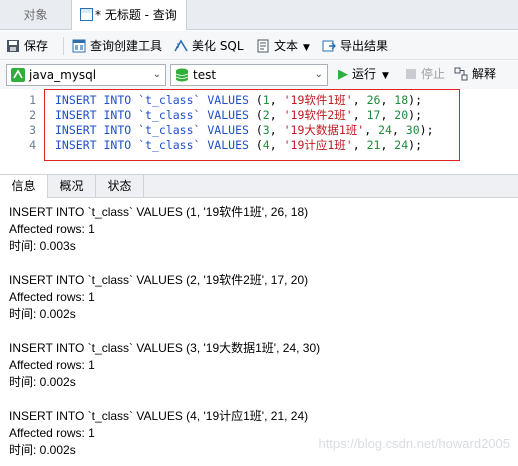 This screenshot has height=466, width=518. I want to click on explain-label: 解释, so click(484, 74).